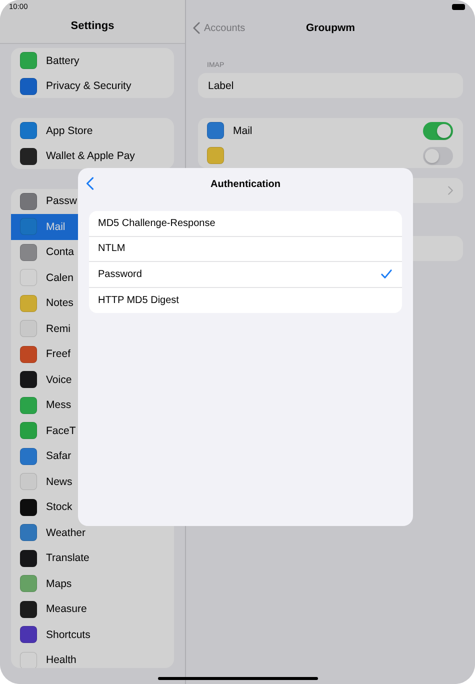 Image resolution: width=475 pixels, height=684 pixels. Describe the element at coordinates (330, 28) in the screenshot. I see `page-title: Groupwm` at that location.